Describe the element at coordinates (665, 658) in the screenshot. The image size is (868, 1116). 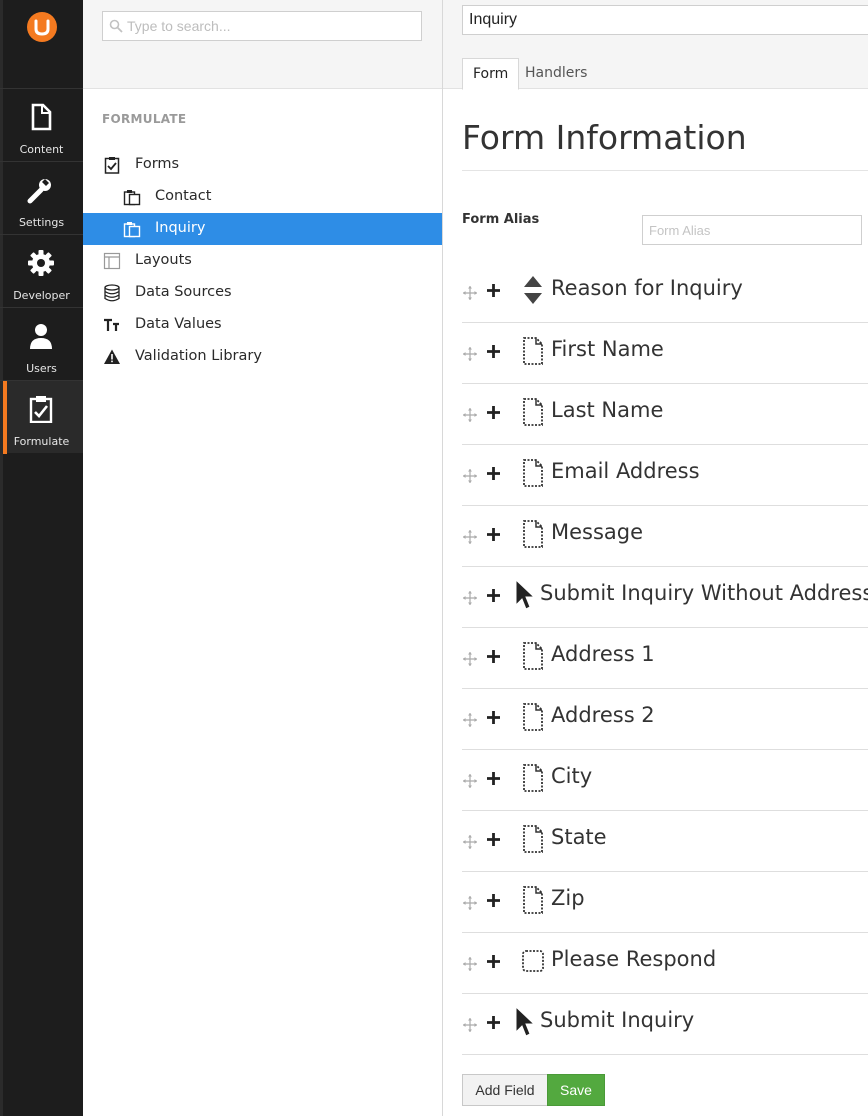
I see `field-row: Address 1` at that location.